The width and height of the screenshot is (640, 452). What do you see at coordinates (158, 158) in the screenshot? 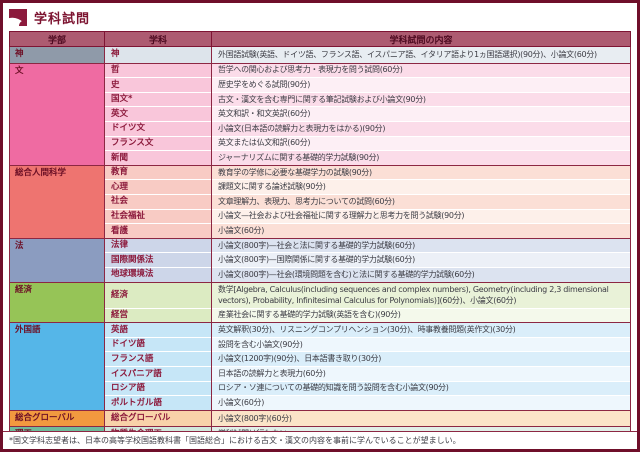
I see `department-cell: 新聞` at bounding box center [158, 158].